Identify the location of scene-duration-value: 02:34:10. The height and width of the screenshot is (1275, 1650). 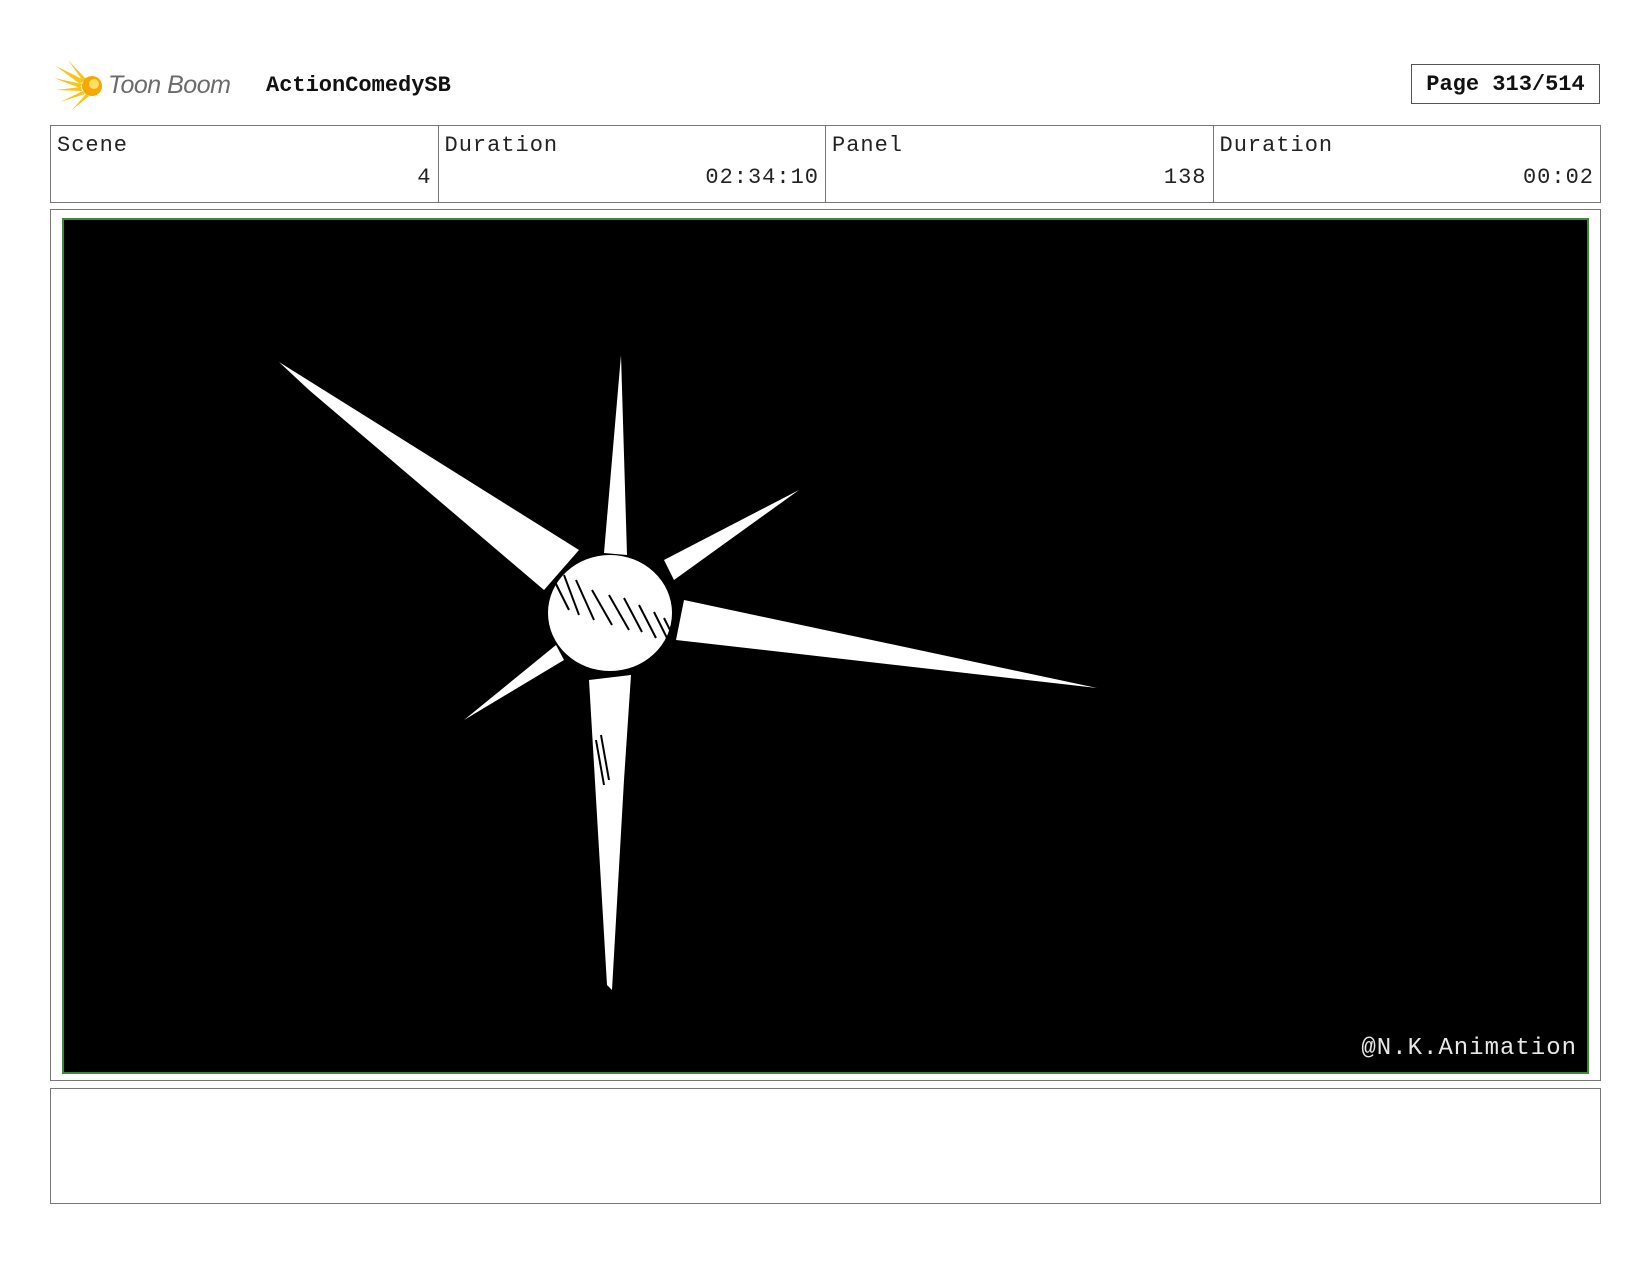
(762, 177).